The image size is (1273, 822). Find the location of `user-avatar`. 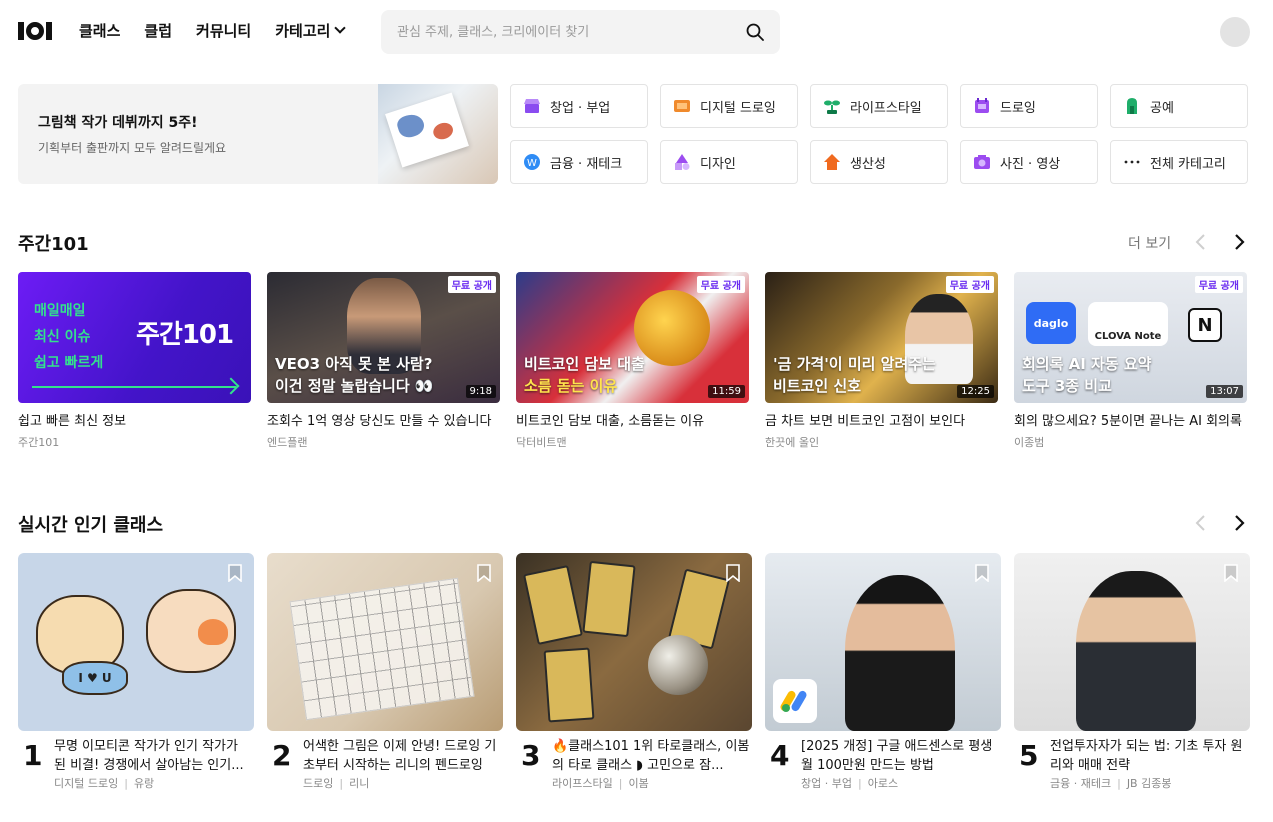

user-avatar is located at coordinates (1235, 32).